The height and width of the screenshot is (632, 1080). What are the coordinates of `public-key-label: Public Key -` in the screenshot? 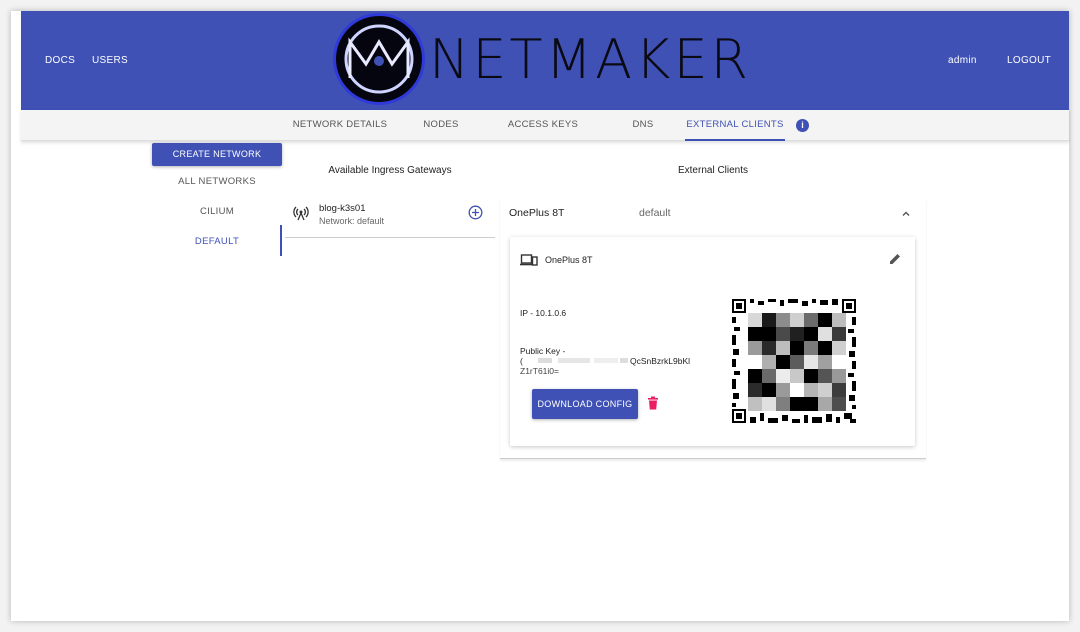 It's located at (543, 351).